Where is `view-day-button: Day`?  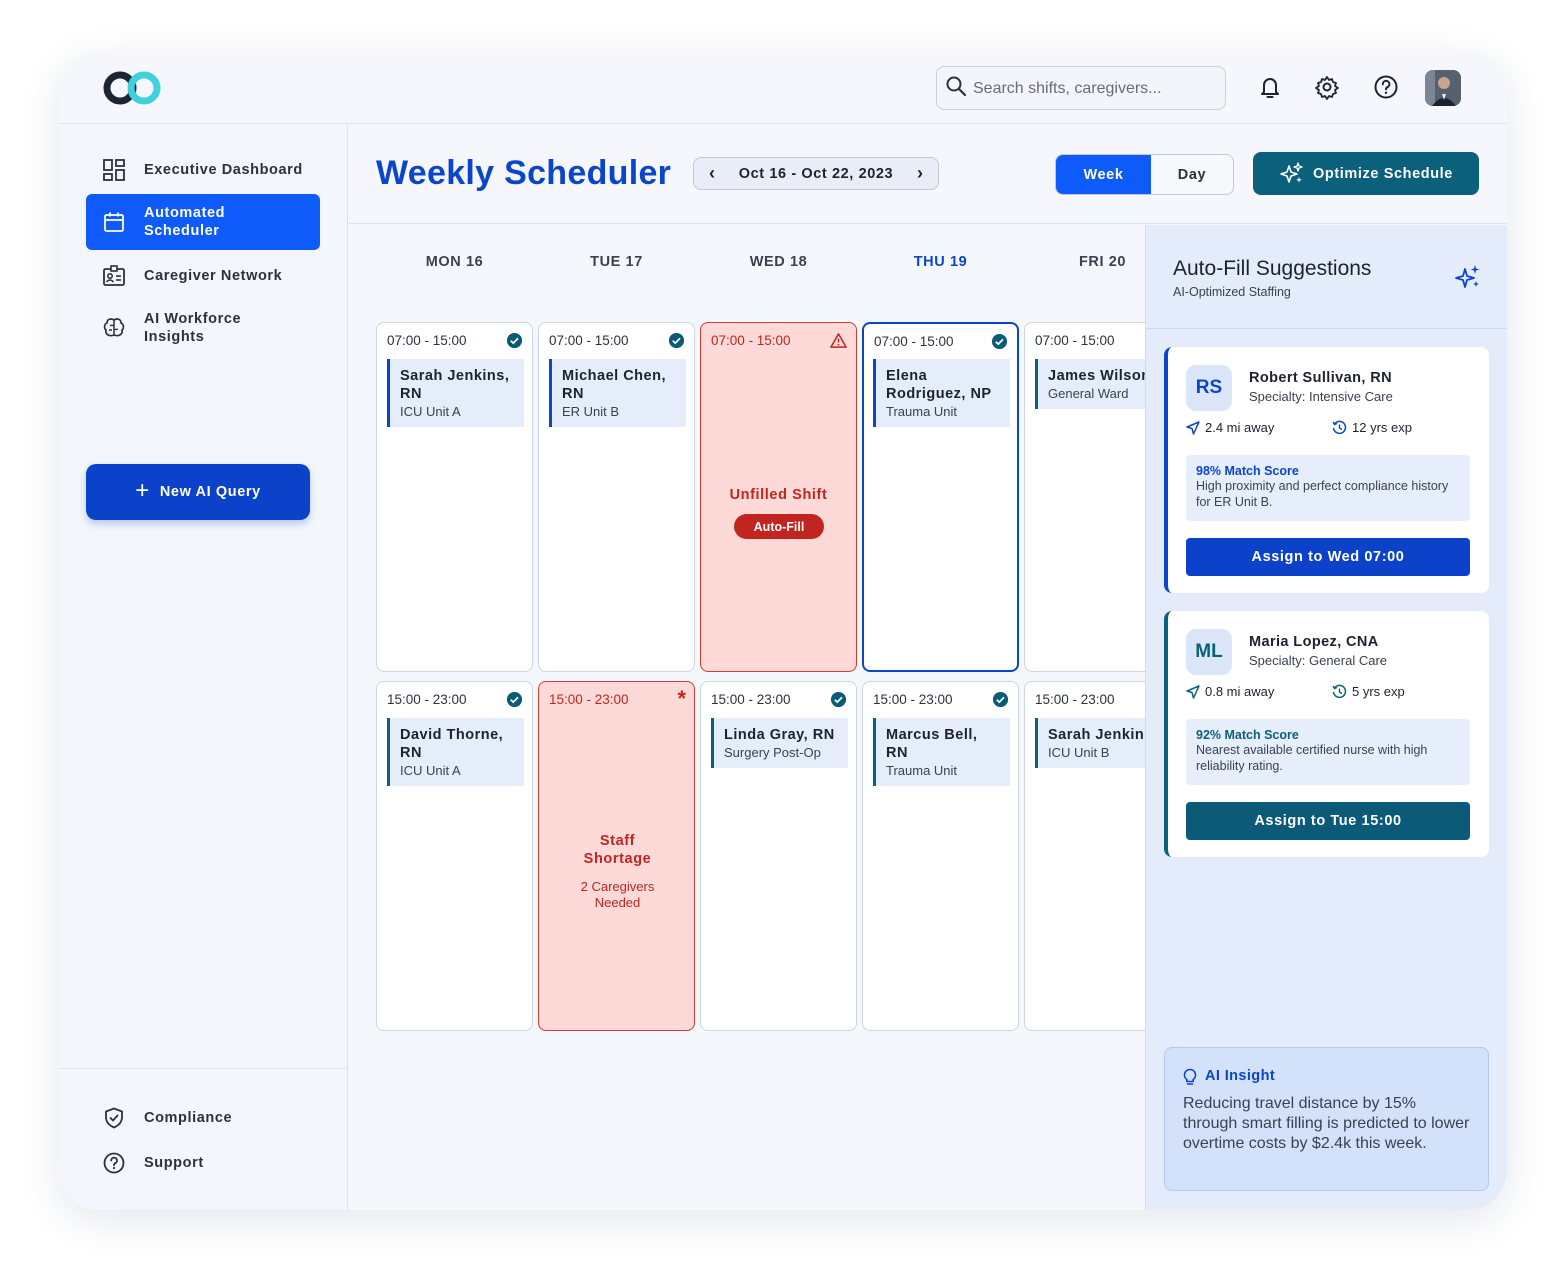 view-day-button: Day is located at coordinates (1192, 174).